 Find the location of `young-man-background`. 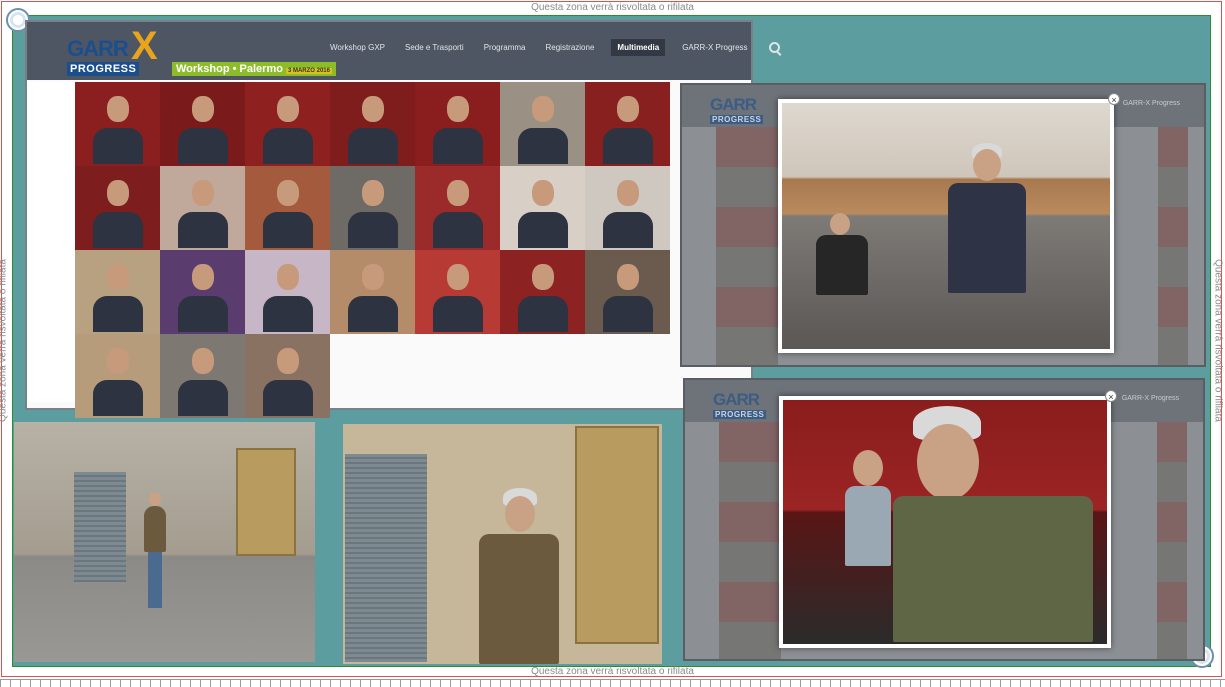

young-man-background is located at coordinates (868, 510).